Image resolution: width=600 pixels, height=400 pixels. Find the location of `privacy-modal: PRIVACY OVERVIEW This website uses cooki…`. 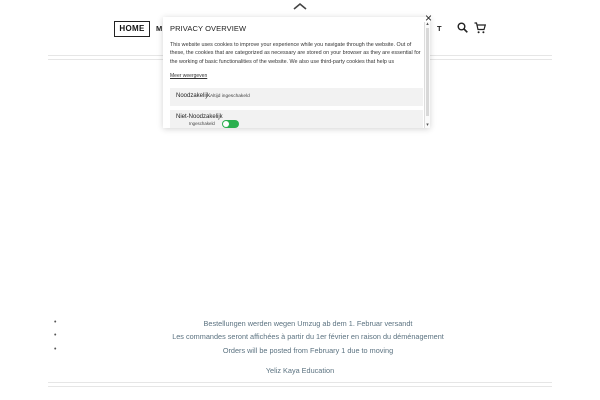

privacy-modal: PRIVACY OVERVIEW This website uses cooki… is located at coordinates (296, 72).